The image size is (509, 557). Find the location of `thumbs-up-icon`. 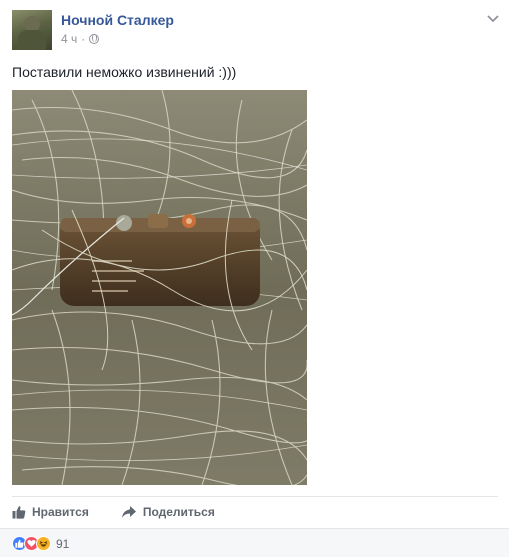

thumbs-up-icon is located at coordinates (19, 512).